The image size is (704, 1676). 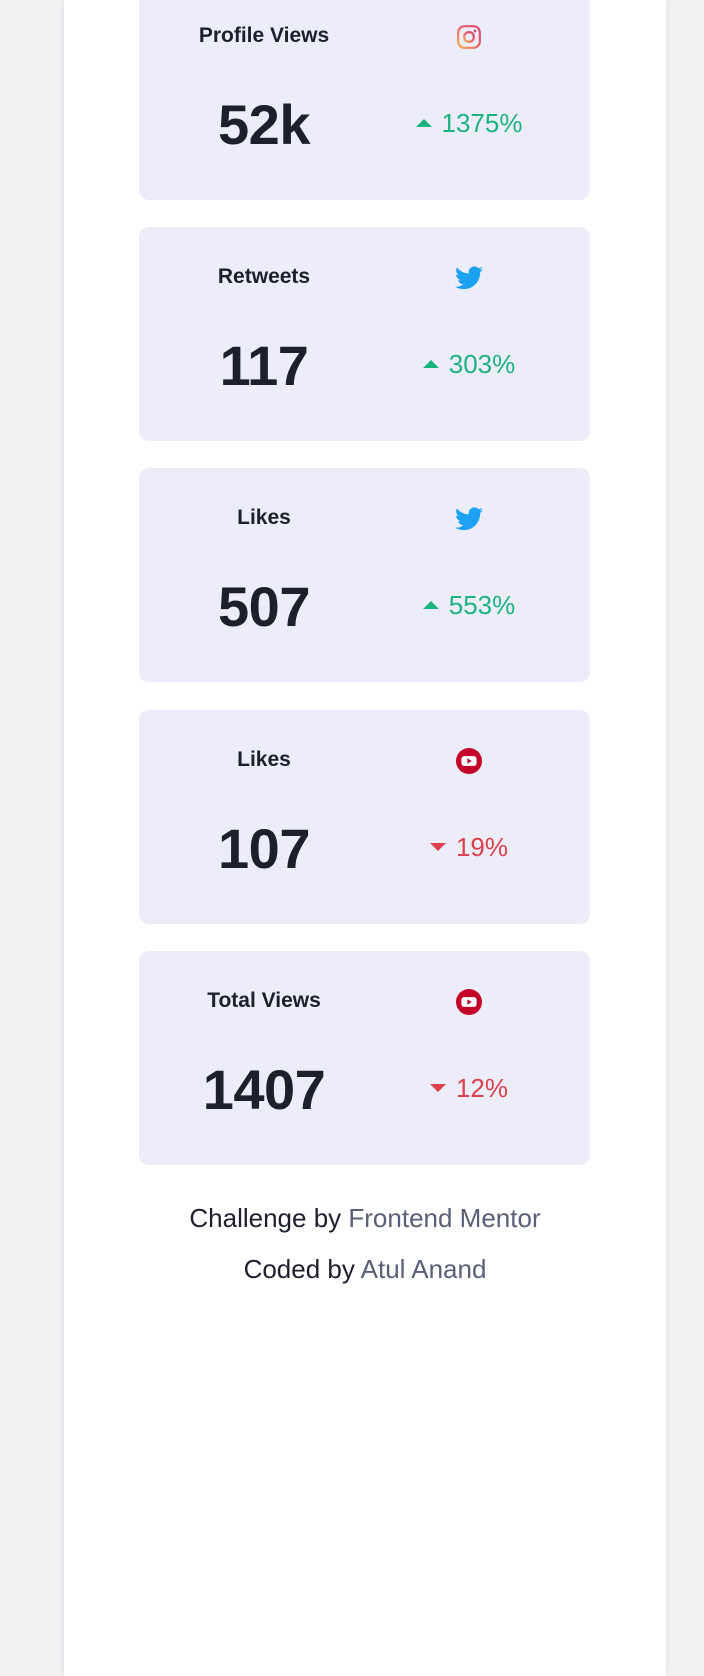 I want to click on change-percent: 12%, so click(x=482, y=1088).